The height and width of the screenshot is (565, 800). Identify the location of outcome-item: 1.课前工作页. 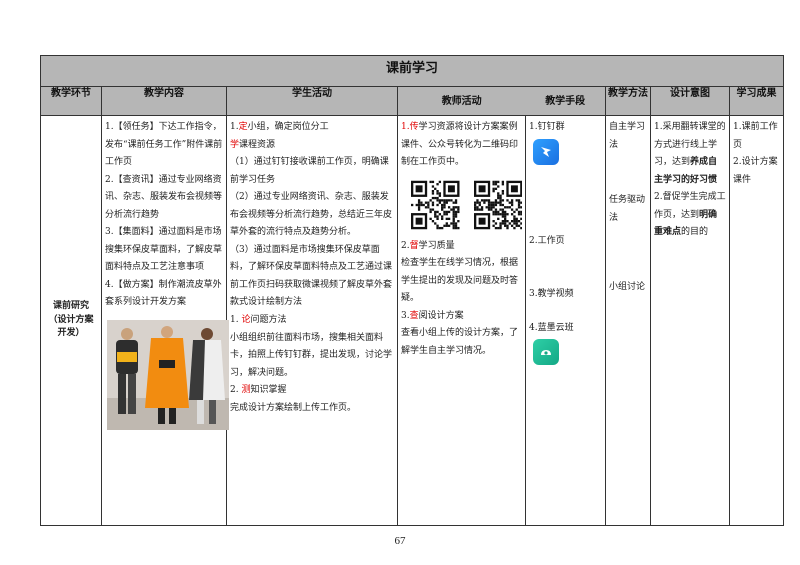
(755, 136).